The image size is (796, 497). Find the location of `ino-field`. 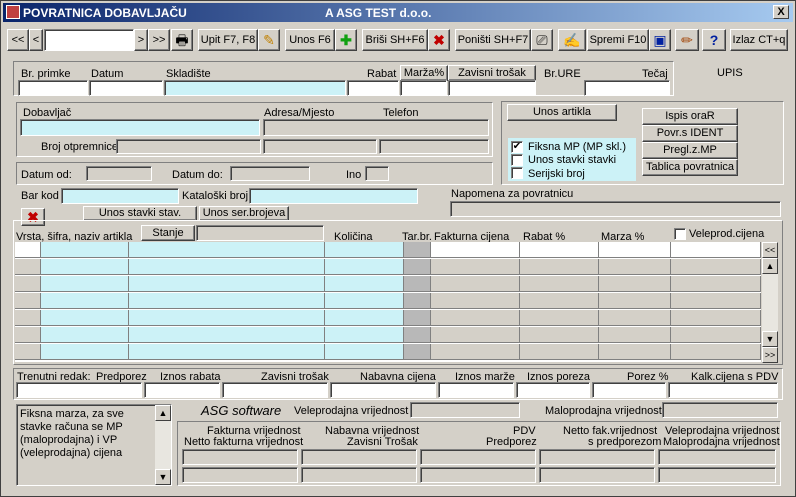

ino-field is located at coordinates (377, 173).